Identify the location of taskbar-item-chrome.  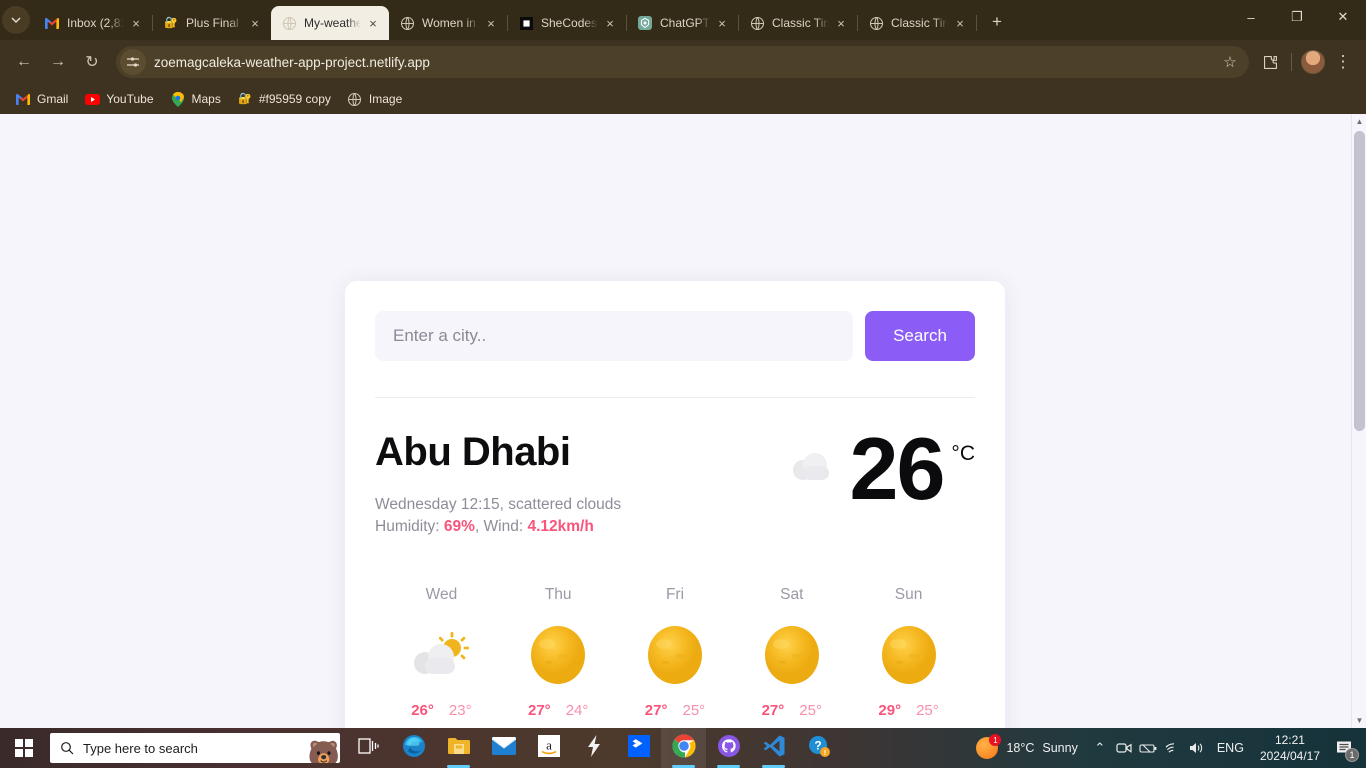
(683, 748).